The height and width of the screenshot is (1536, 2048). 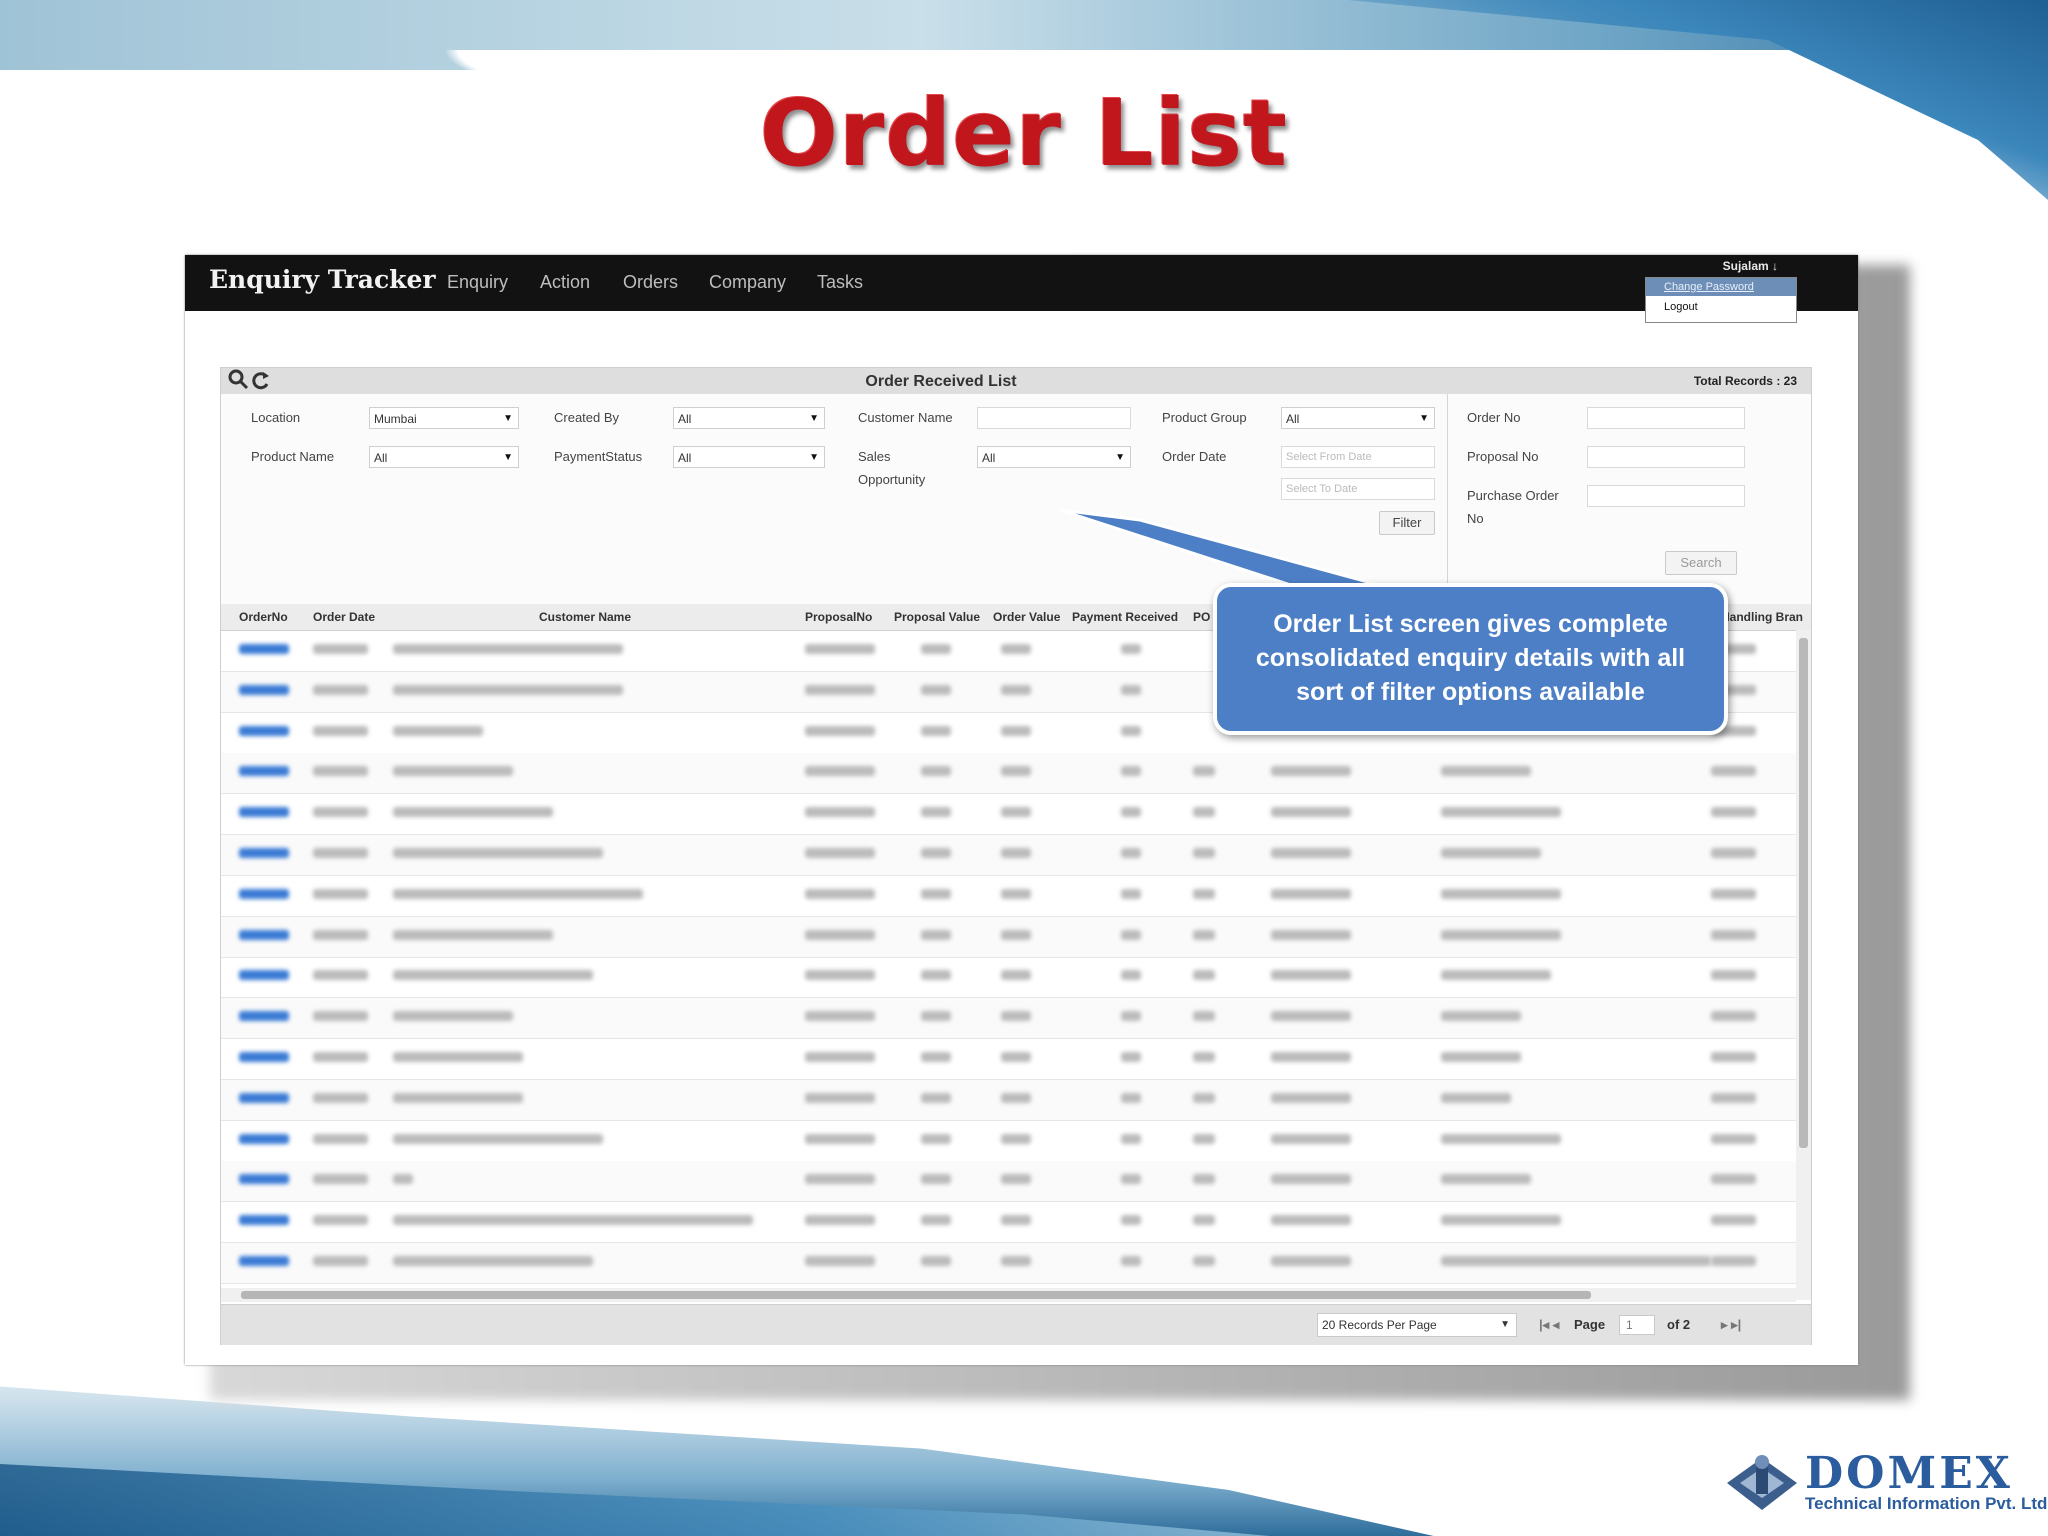 What do you see at coordinates (937, 617) in the screenshot?
I see `col-proposal-value: Proposal Value` at bounding box center [937, 617].